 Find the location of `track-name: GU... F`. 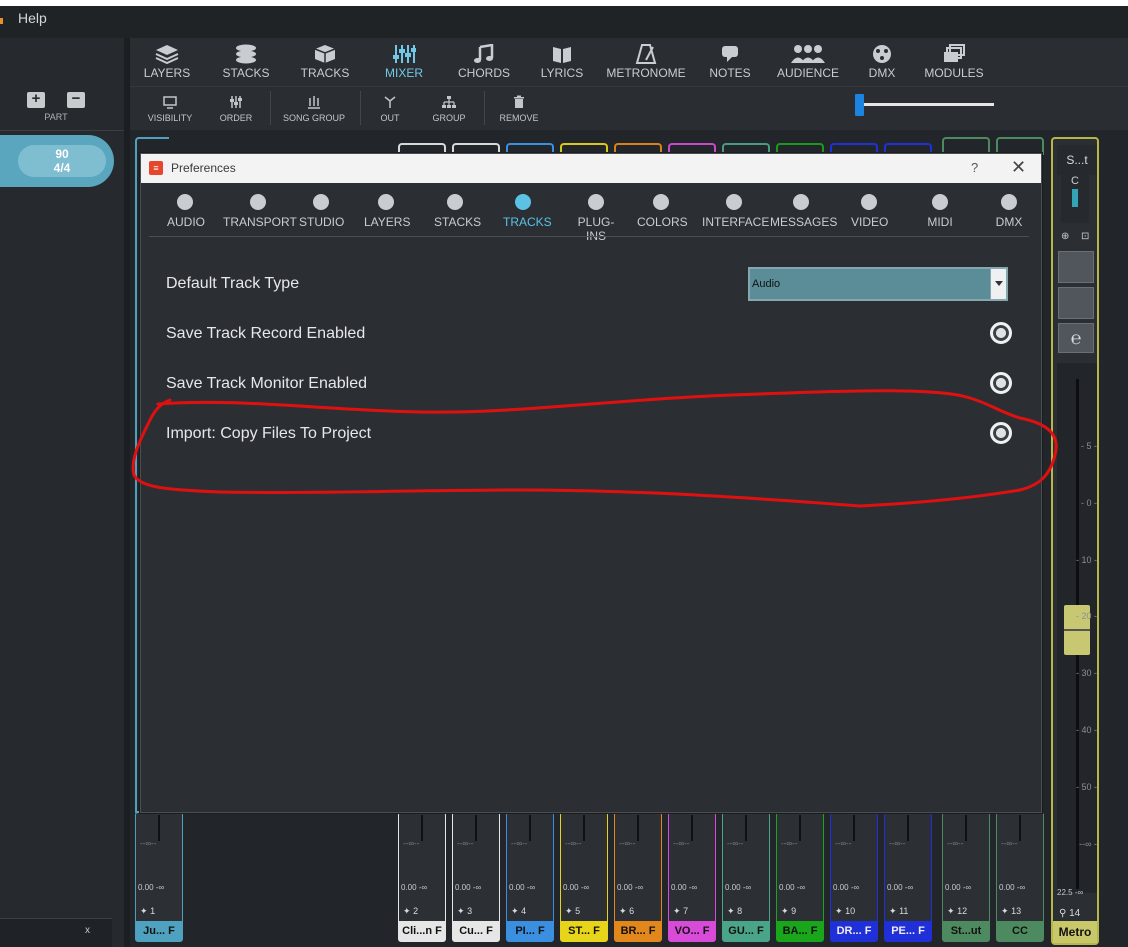

track-name: GU... F is located at coordinates (746, 931).